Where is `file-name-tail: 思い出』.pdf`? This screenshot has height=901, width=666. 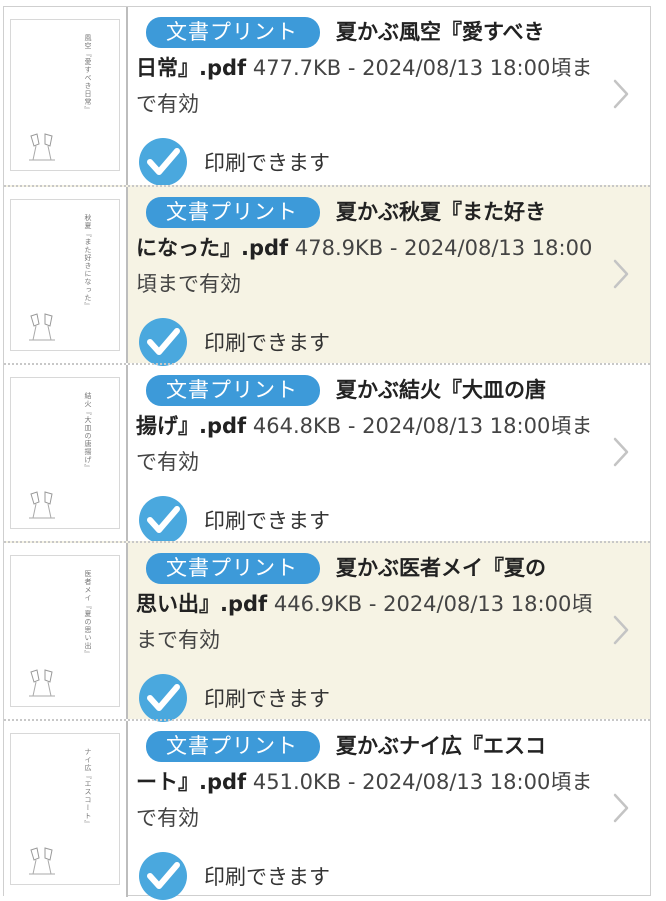 file-name-tail: 思い出』.pdf is located at coordinates (202, 604).